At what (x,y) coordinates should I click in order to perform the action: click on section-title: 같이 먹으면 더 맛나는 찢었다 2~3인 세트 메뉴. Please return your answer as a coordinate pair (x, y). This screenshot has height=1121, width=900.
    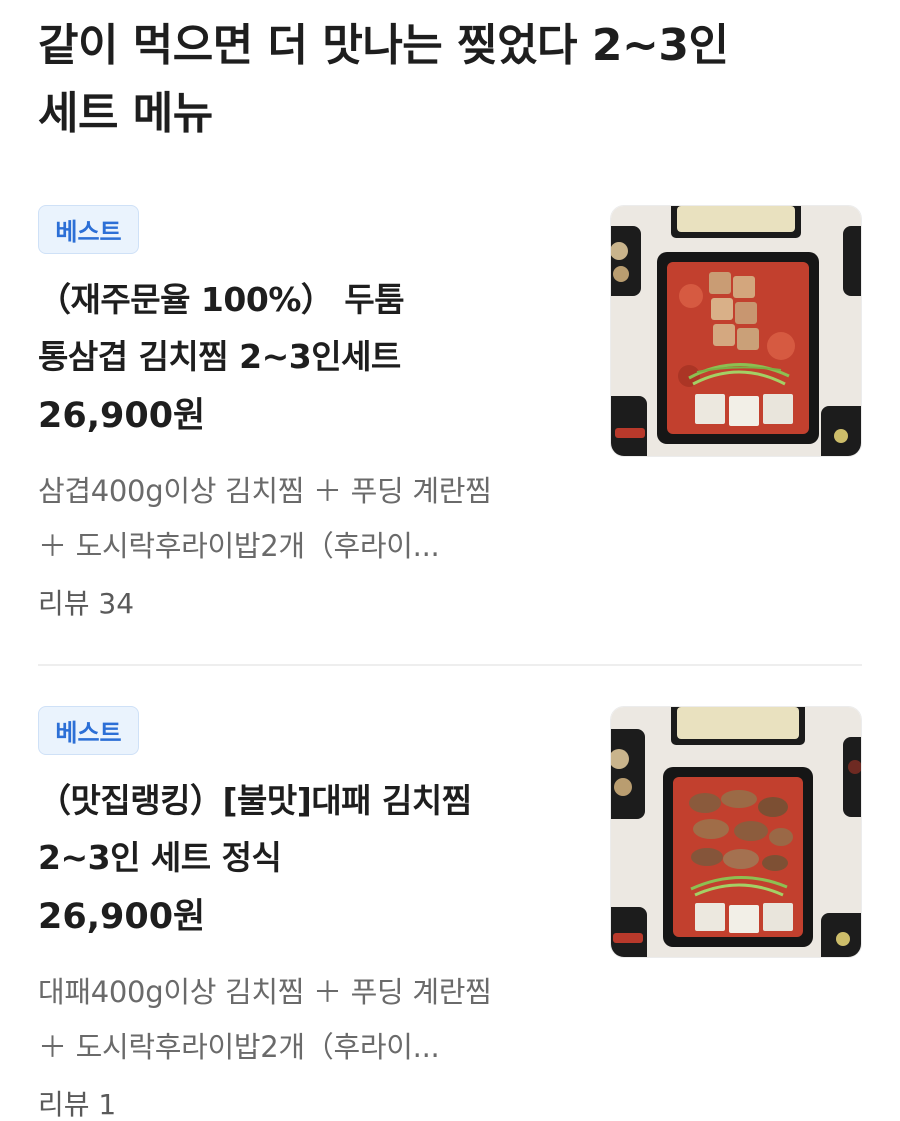
    Looking at the image, I should click on (438, 80).